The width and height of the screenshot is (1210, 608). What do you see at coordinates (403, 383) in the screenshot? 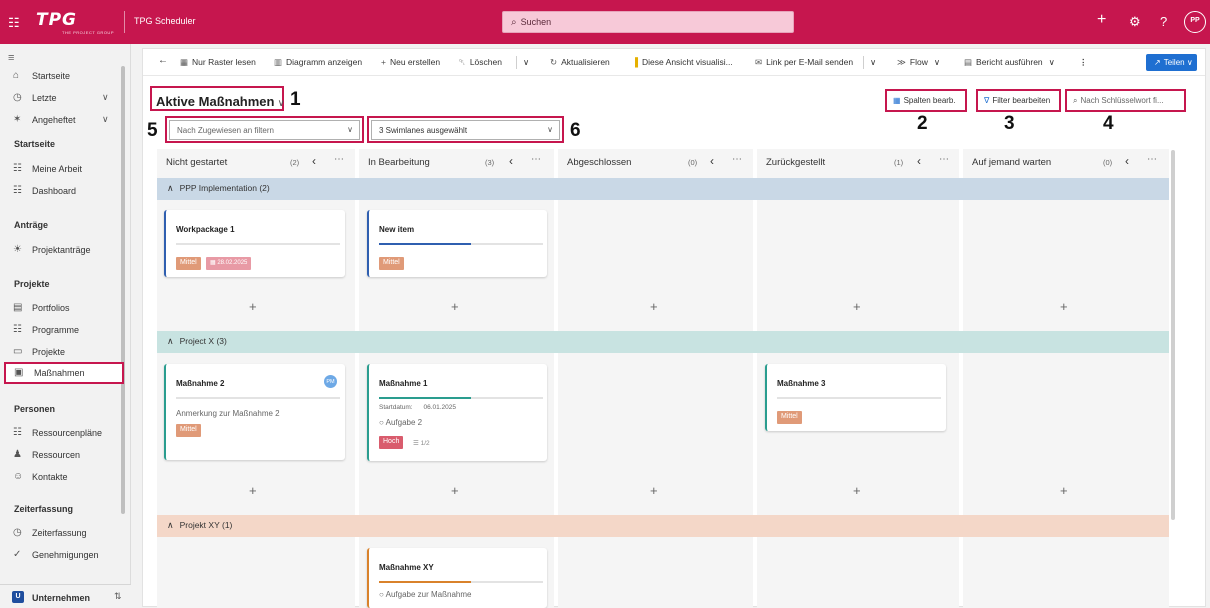
I see `card-title: Maßnahme 1` at bounding box center [403, 383].